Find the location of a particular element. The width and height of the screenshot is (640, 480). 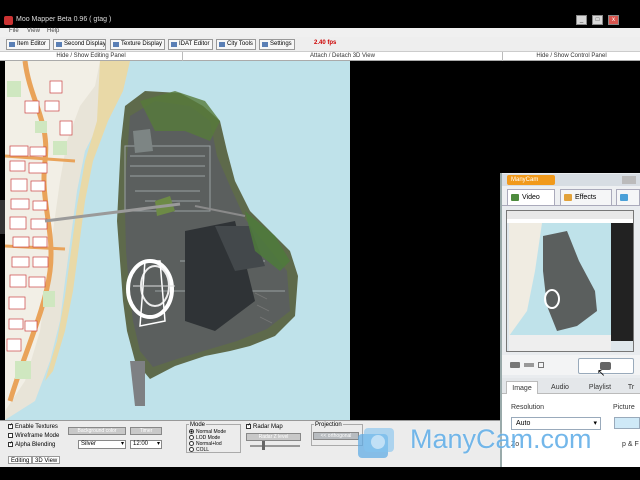

menu-bar is located at coordinates (320, 32).